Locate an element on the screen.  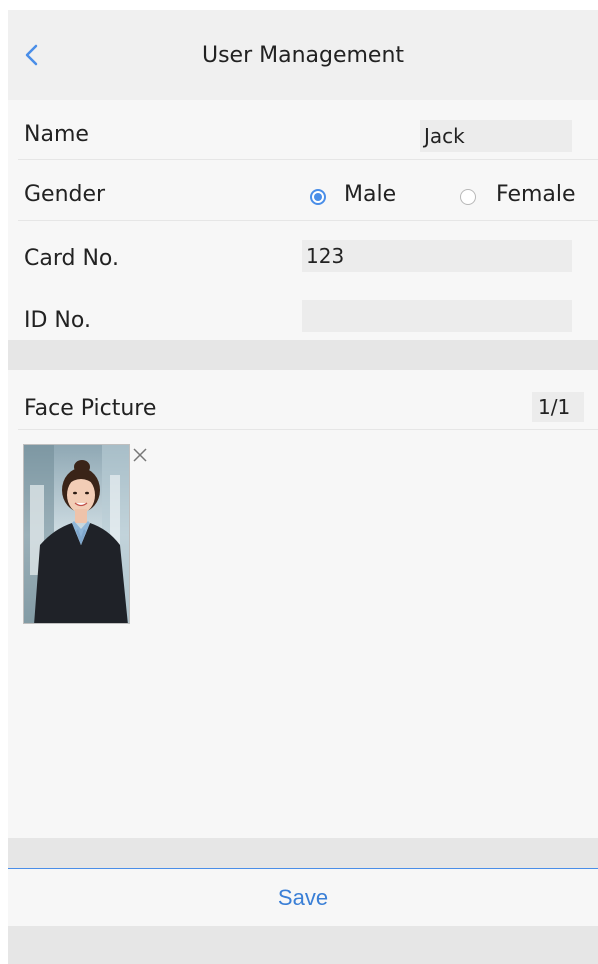
save-button: Save is located at coordinates (303, 897).